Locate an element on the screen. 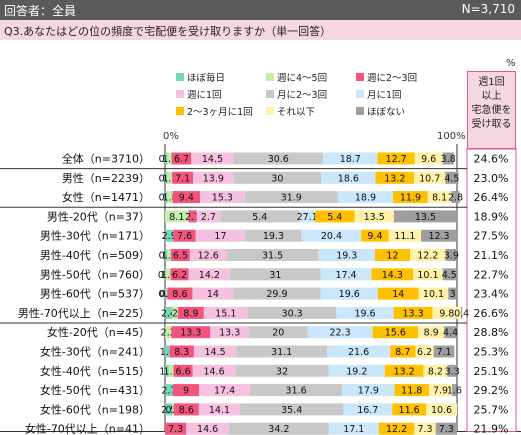 Image resolution: width=521 pixels, height=435 pixels. data-label: 12.3 is located at coordinates (438, 236).